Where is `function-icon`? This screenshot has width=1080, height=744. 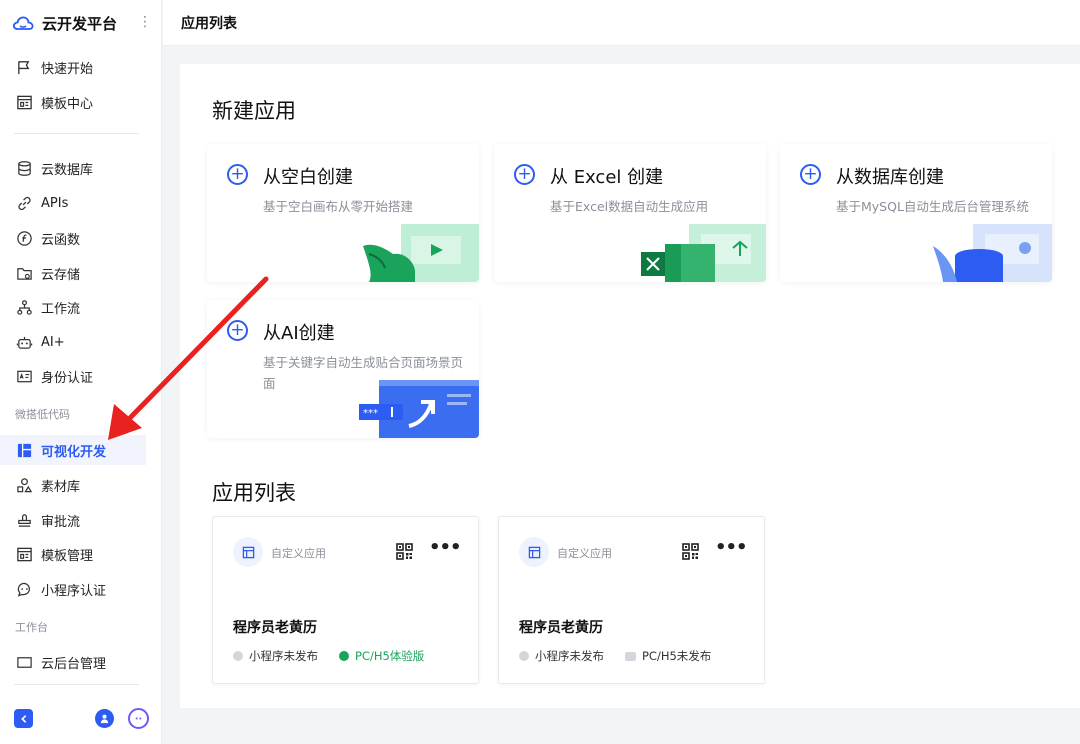 function-icon is located at coordinates (24, 238).